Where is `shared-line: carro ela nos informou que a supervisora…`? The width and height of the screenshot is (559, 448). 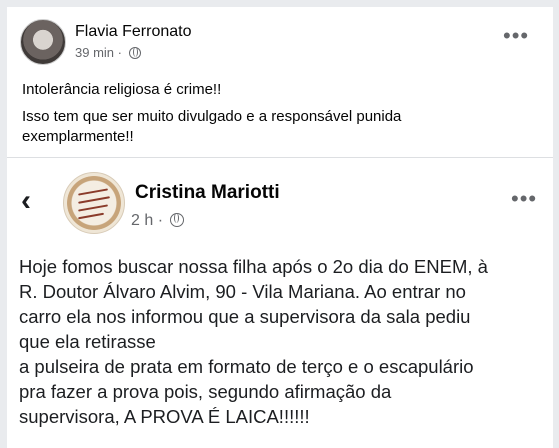 shared-line: carro ela nos informou que a supervisora… is located at coordinates (245, 316).